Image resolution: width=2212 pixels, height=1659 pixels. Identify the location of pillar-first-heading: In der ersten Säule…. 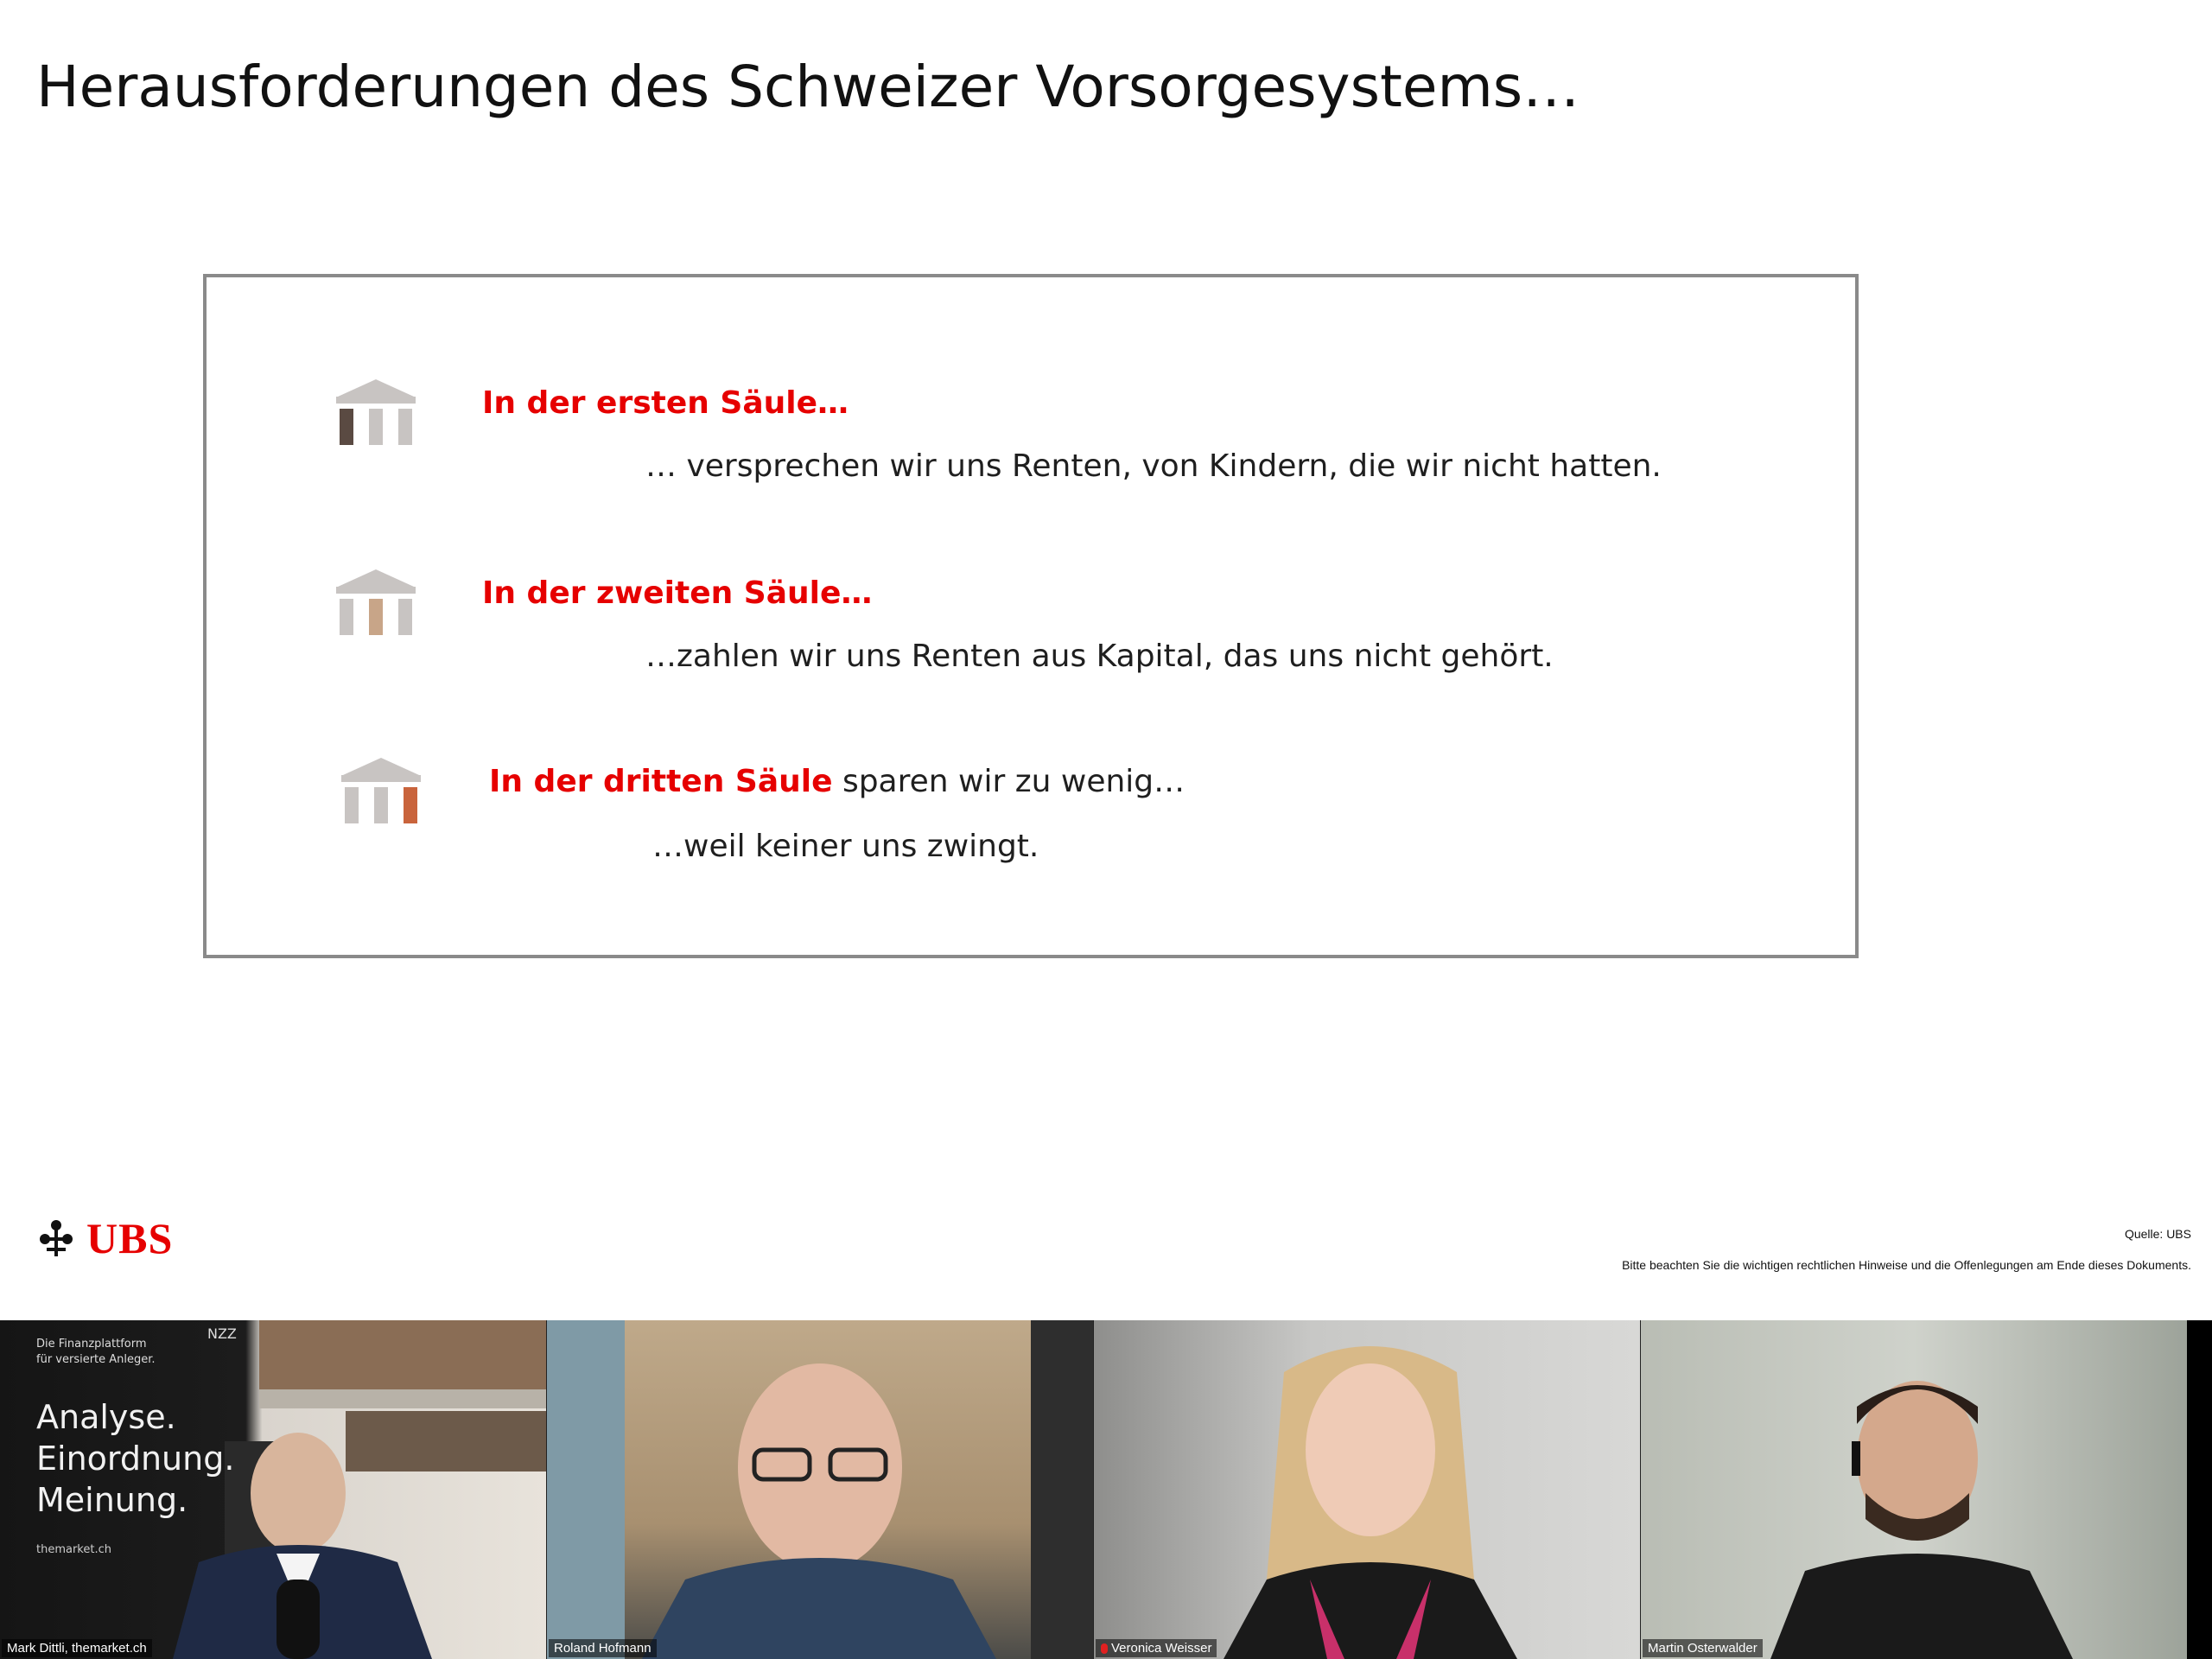
(665, 403).